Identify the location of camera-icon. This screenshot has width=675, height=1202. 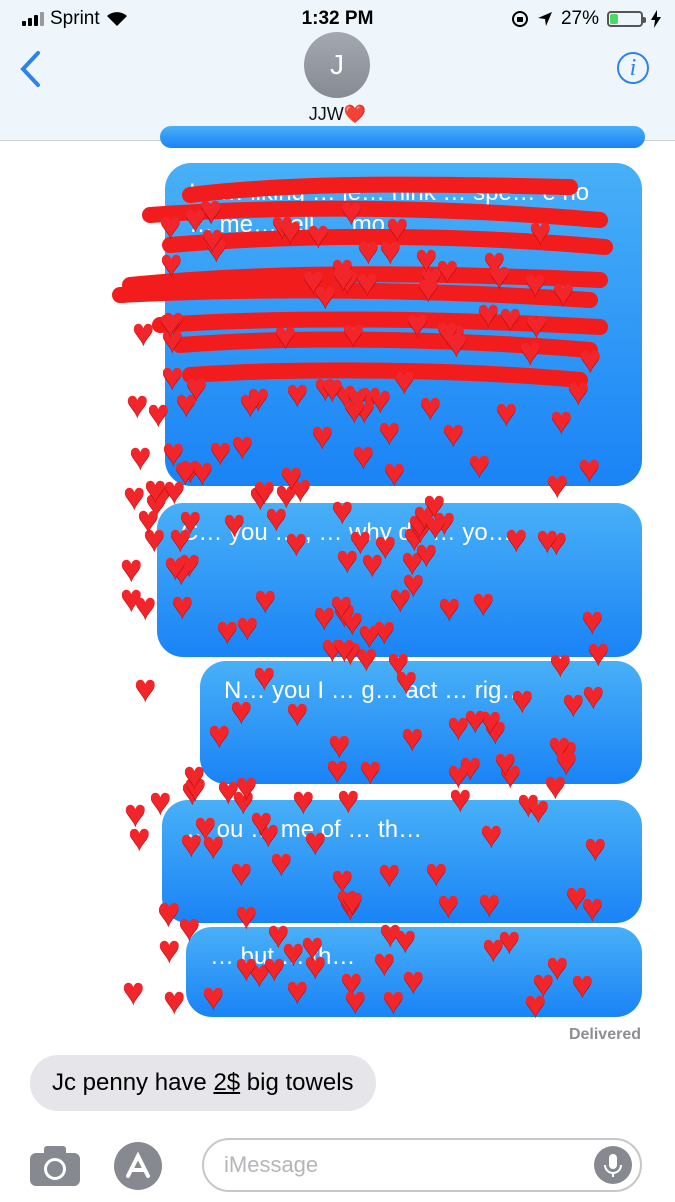
(55, 1166).